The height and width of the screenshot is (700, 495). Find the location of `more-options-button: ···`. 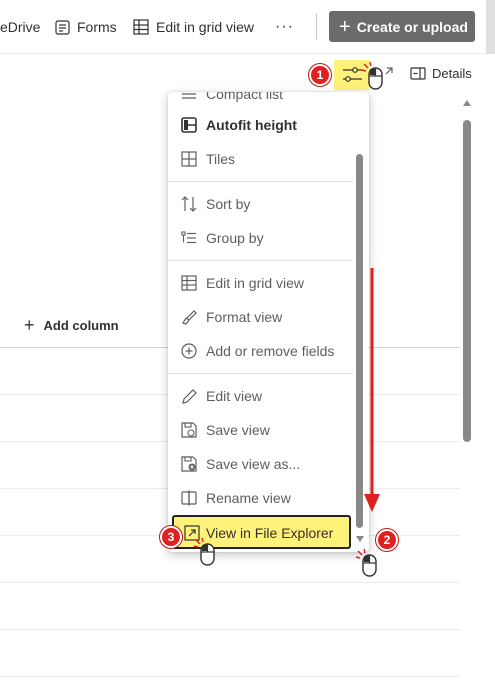

more-options-button: ··· is located at coordinates (284, 27).